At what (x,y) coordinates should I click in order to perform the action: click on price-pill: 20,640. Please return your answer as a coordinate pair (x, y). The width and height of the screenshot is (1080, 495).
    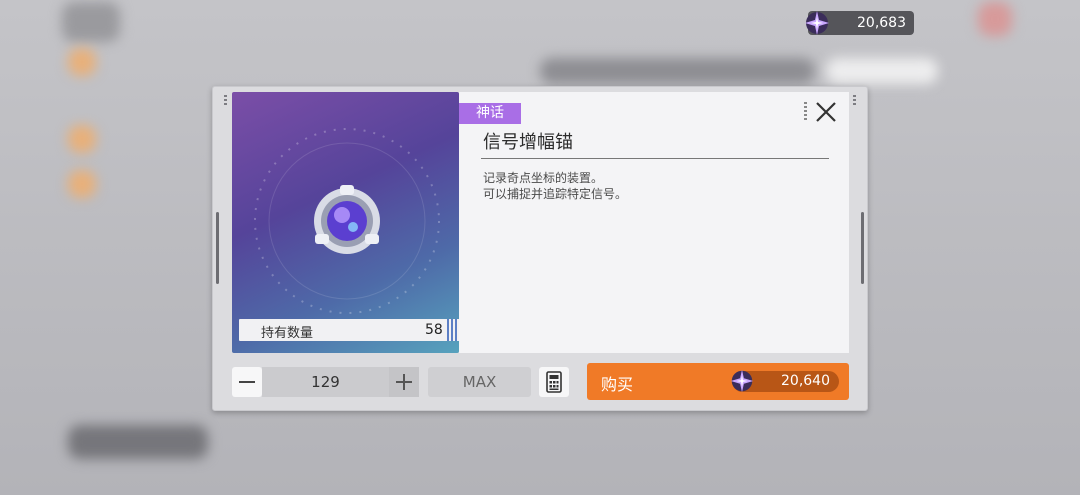
    Looking at the image, I should click on (784, 381).